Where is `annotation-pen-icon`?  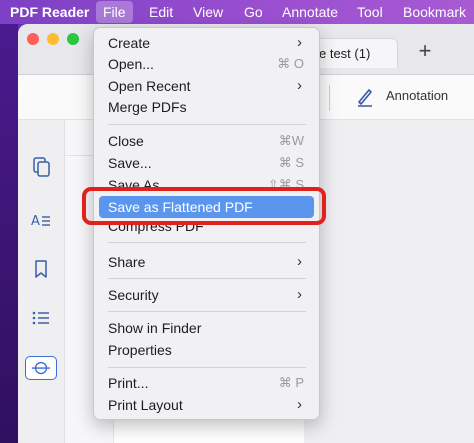 annotation-pen-icon is located at coordinates (365, 97).